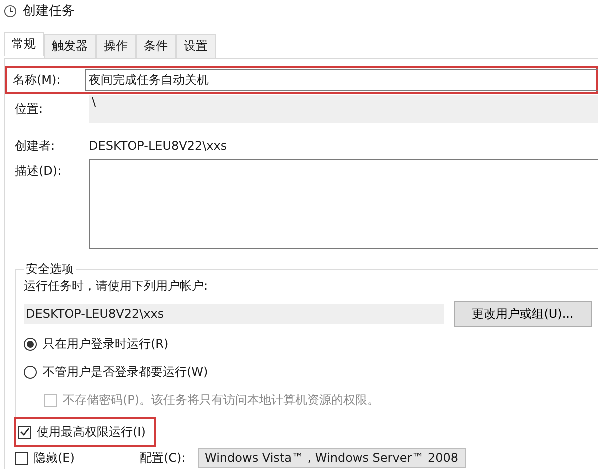 The width and height of the screenshot is (598, 469). I want to click on window-title: 创建任务, so click(49, 11).